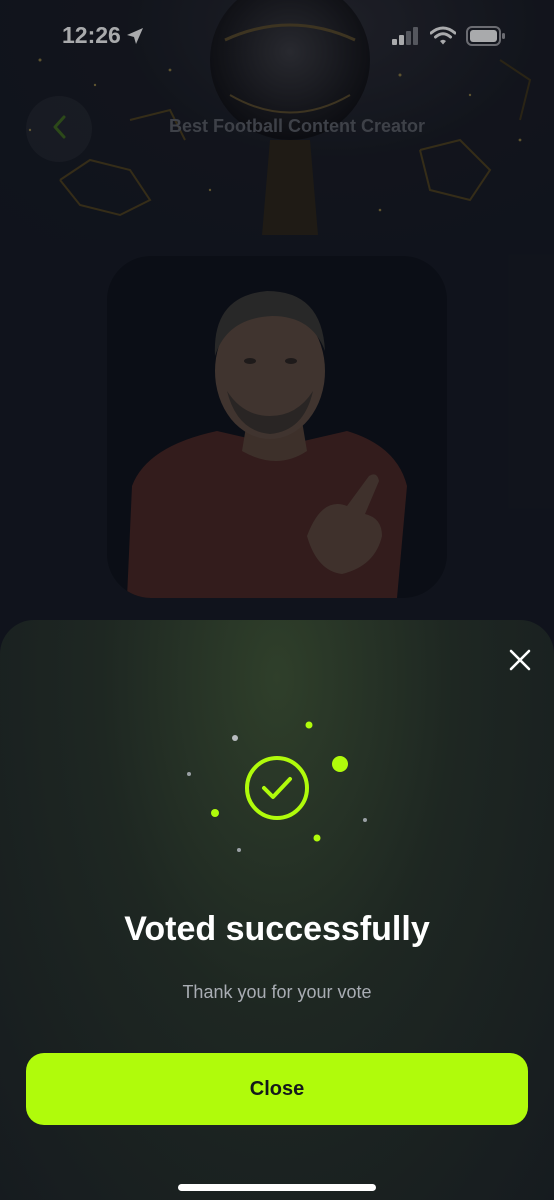  I want to click on location-arrow-icon, so click(135, 38).